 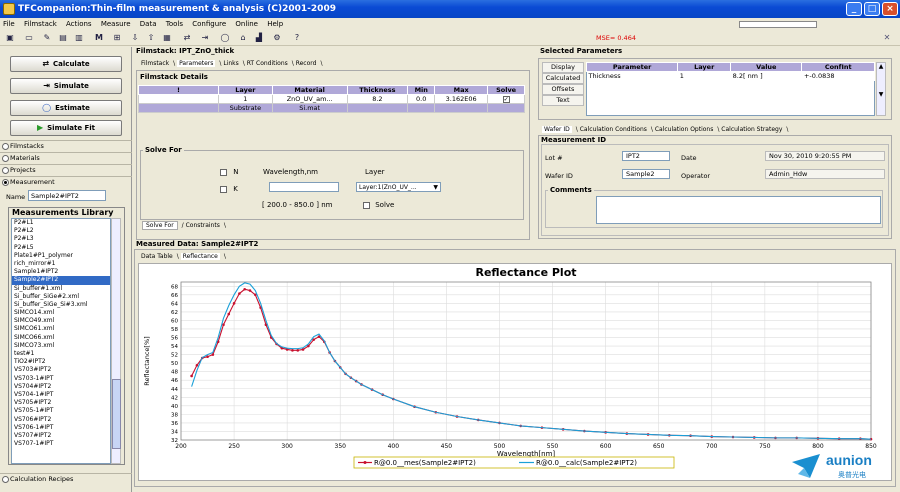 I want to click on selected-scrollbar: ▲ ▼, so click(x=881, y=89).